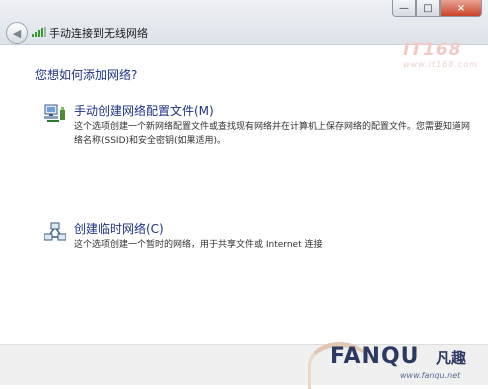 This screenshot has width=488, height=389. Describe the element at coordinates (55, 231) in the screenshot. I see `adhoc-network-icon` at that location.